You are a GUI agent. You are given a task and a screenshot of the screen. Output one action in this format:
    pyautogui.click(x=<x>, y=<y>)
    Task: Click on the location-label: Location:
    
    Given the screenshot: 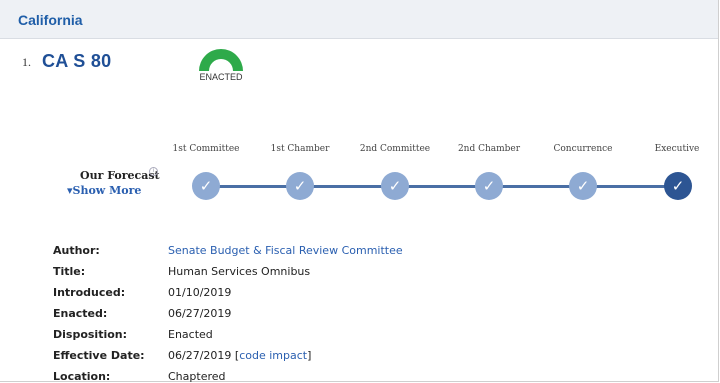 What is the action you would take?
    pyautogui.click(x=82, y=376)
    